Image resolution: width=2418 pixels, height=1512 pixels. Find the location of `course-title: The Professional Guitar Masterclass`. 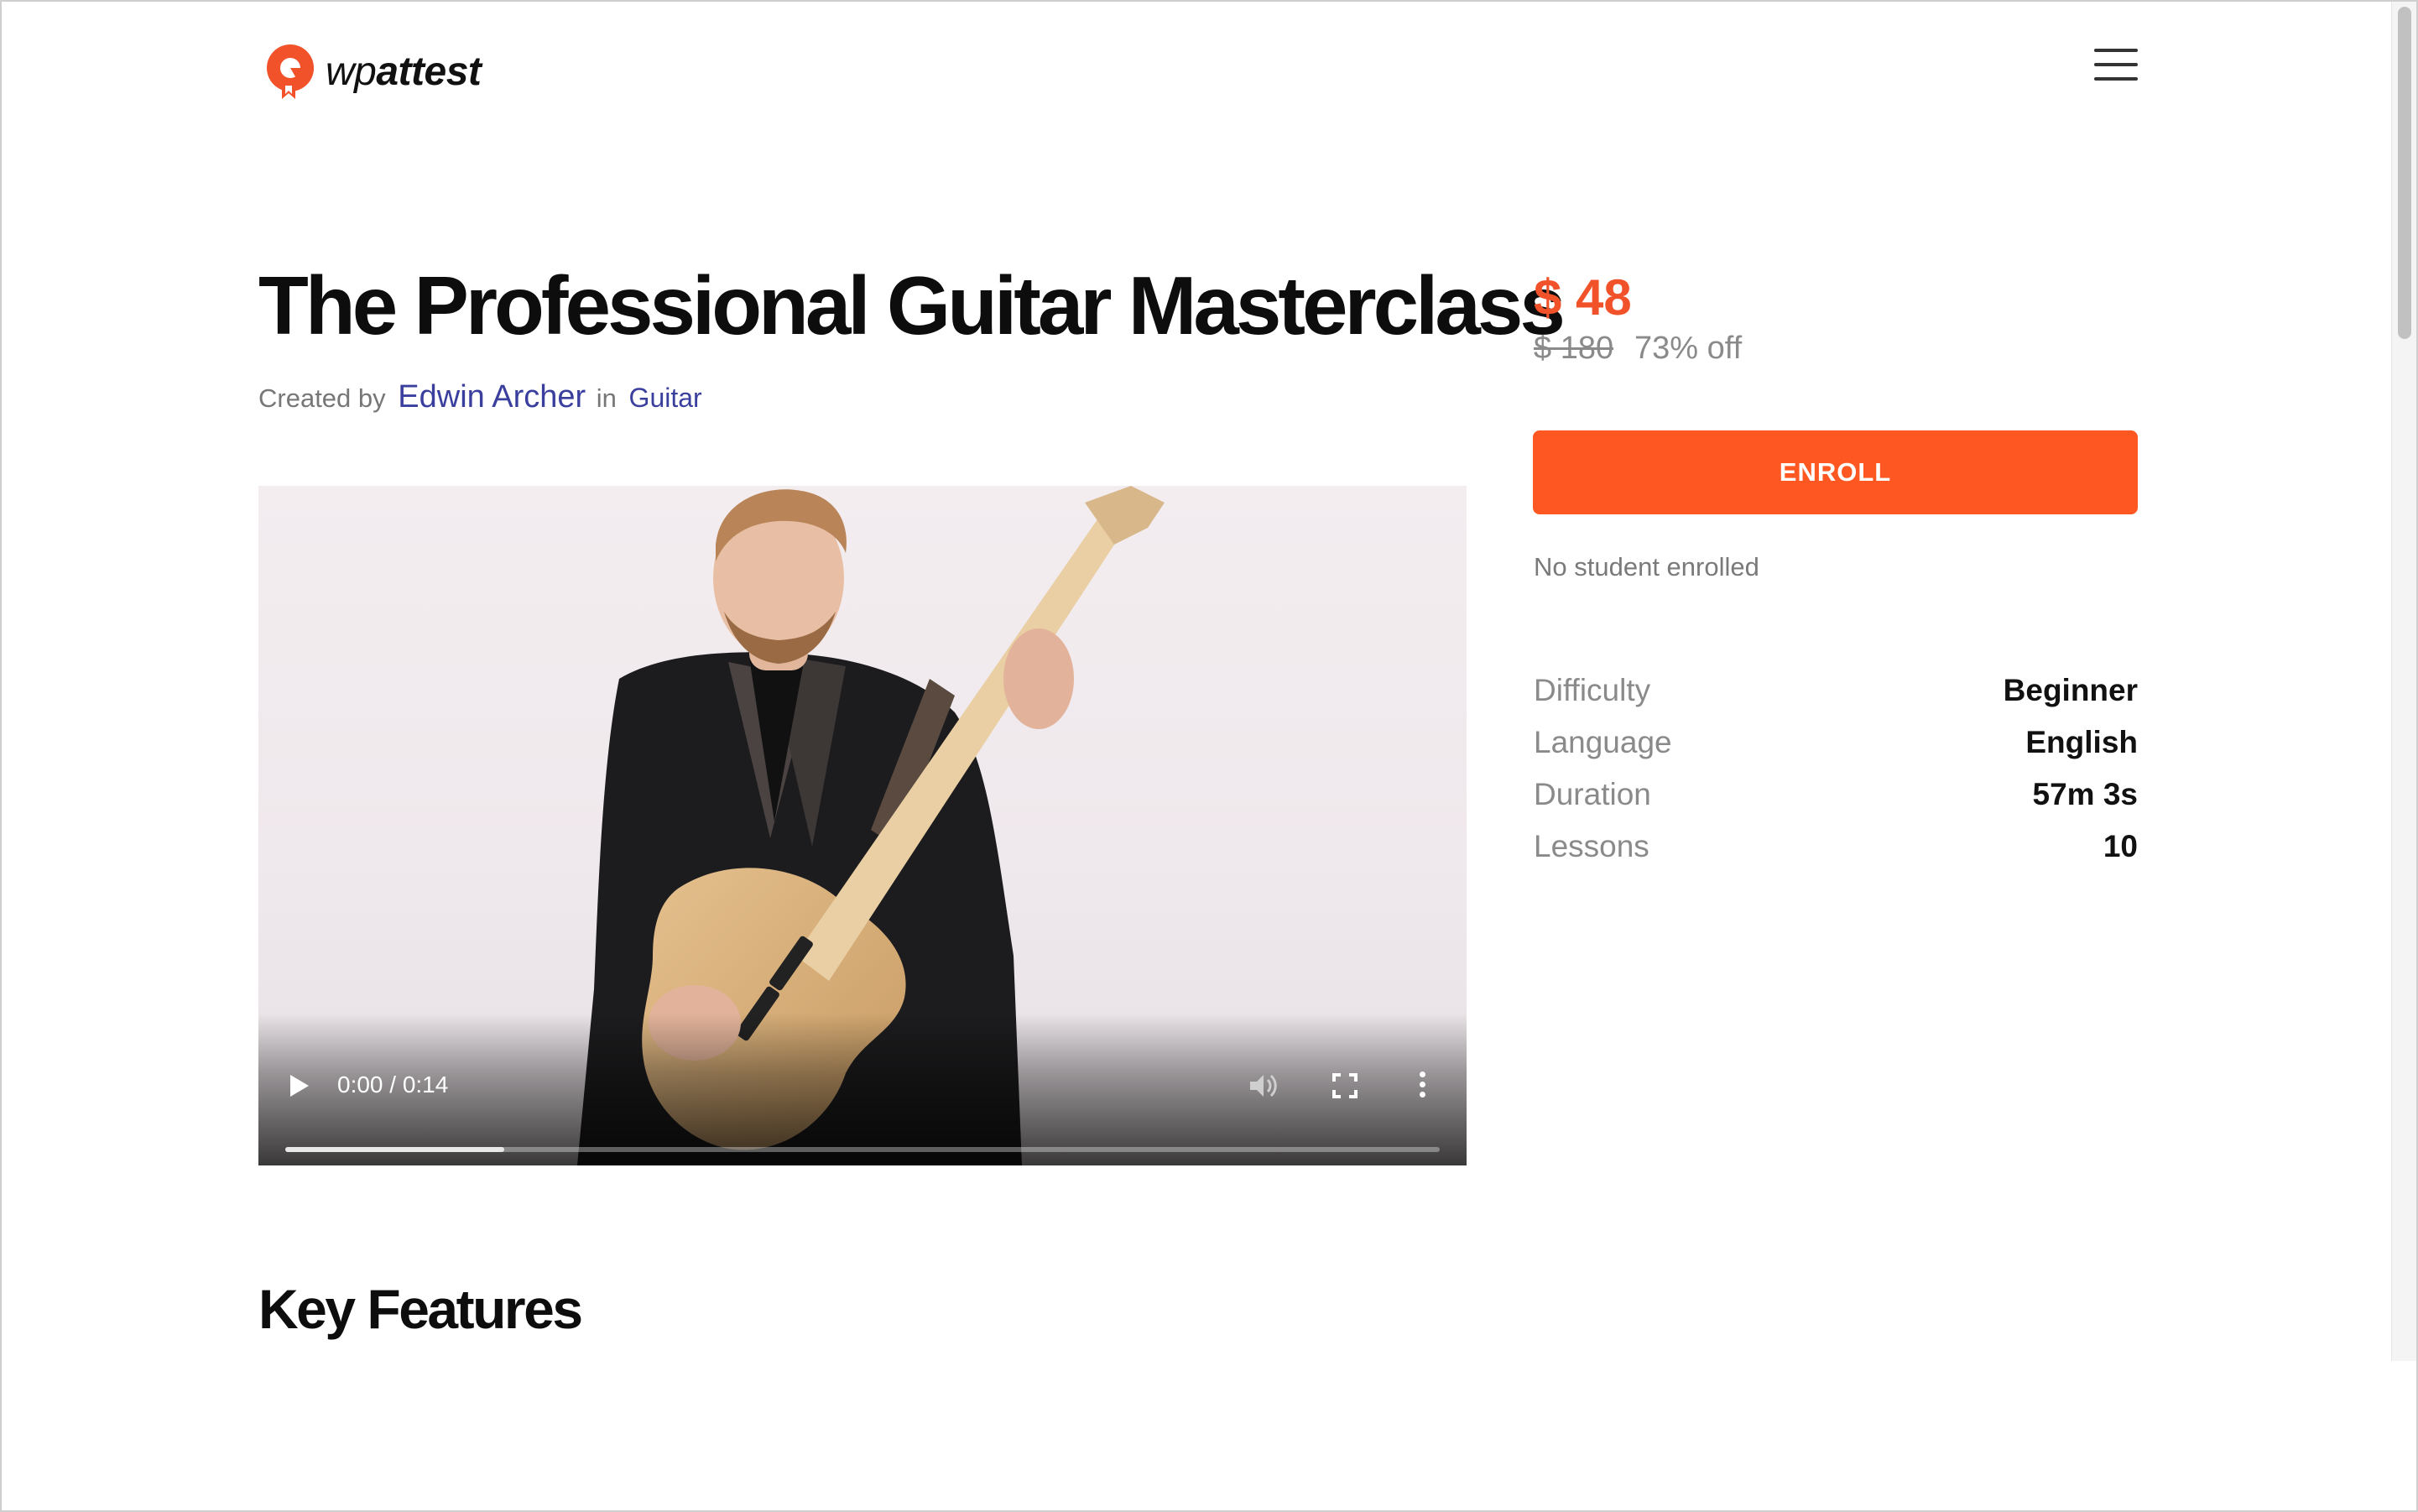

course-title: The Professional Guitar Masterclass is located at coordinates (912, 306).